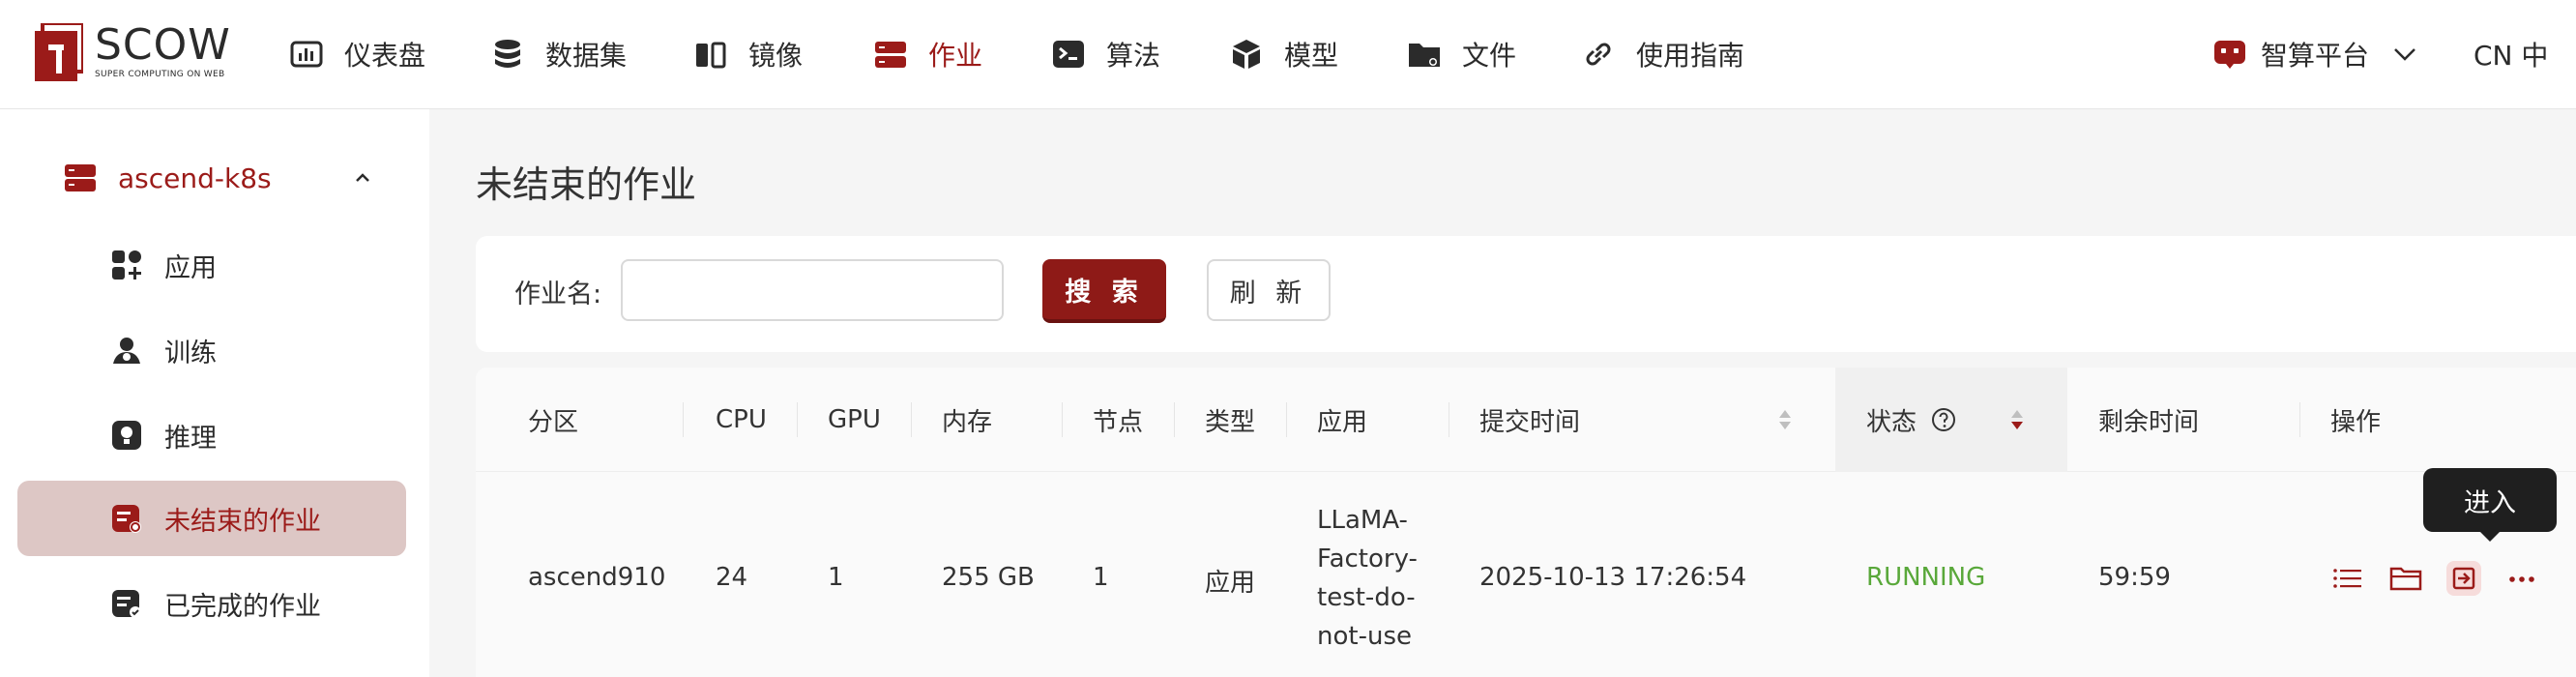  What do you see at coordinates (2229, 55) in the screenshot?
I see `robot-icon` at bounding box center [2229, 55].